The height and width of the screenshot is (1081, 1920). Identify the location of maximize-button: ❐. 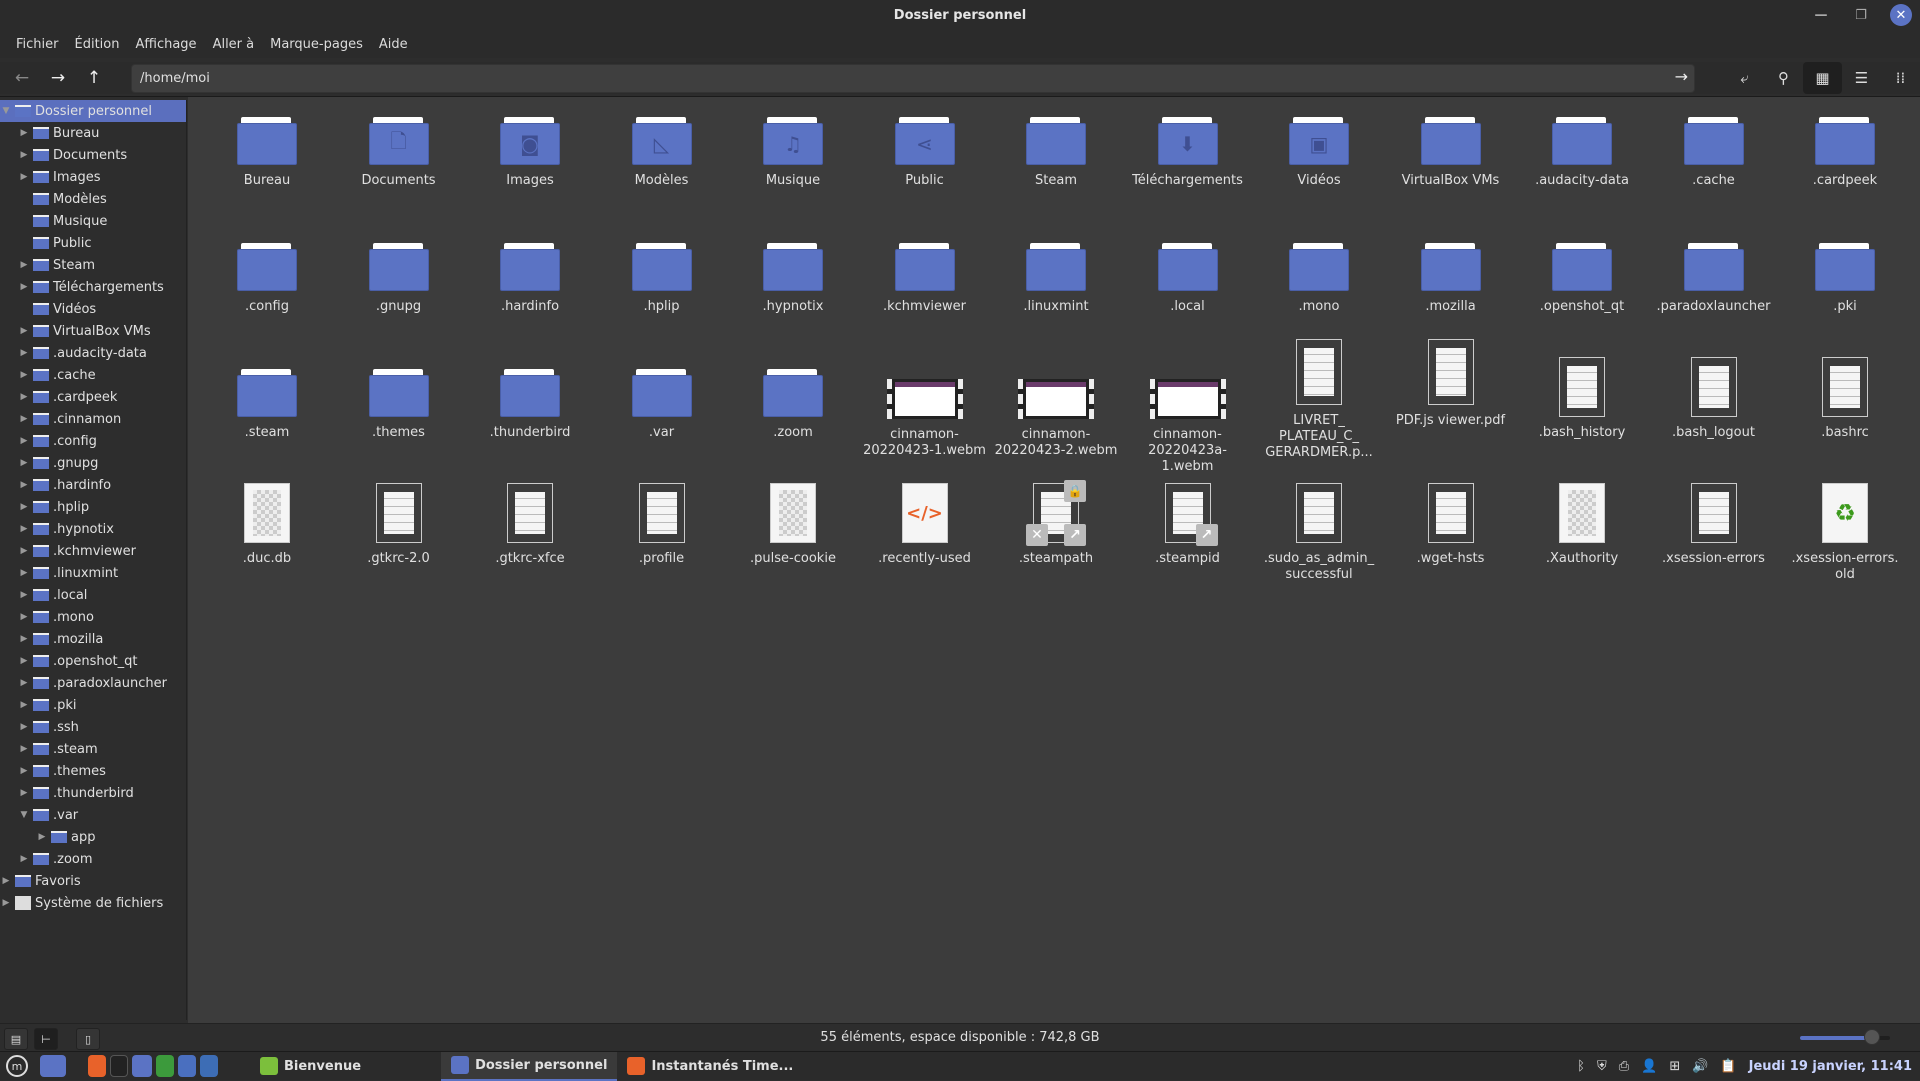
(1861, 15).